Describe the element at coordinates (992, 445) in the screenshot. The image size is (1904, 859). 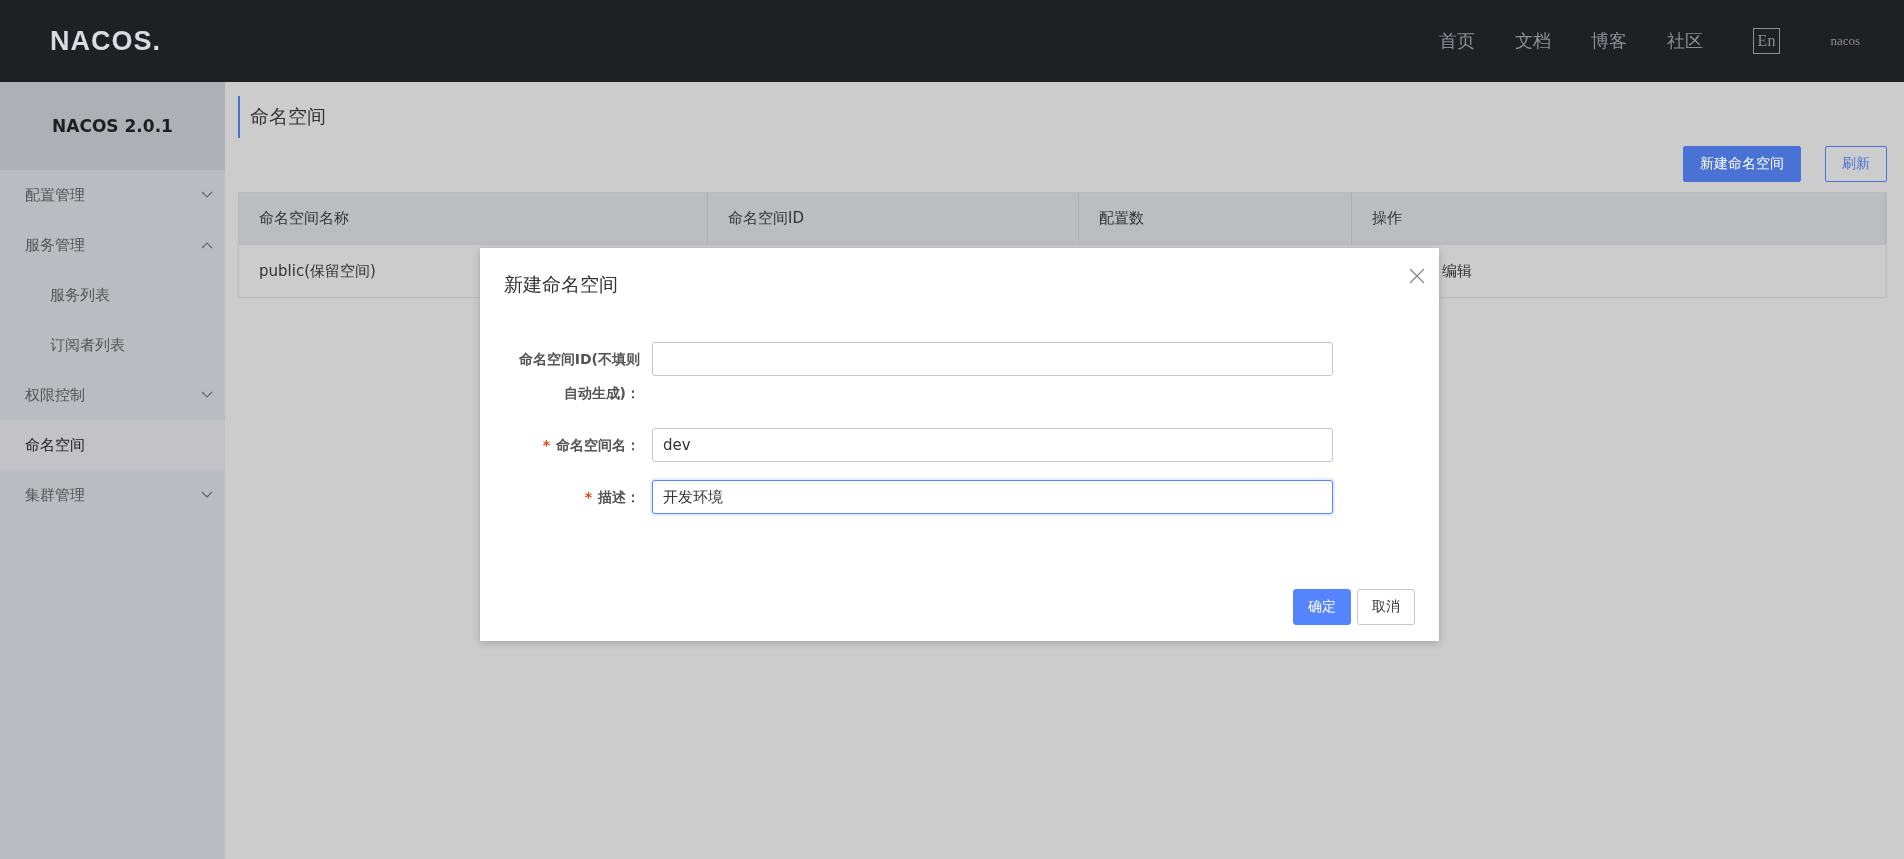
I see `text-field: dev` at that location.